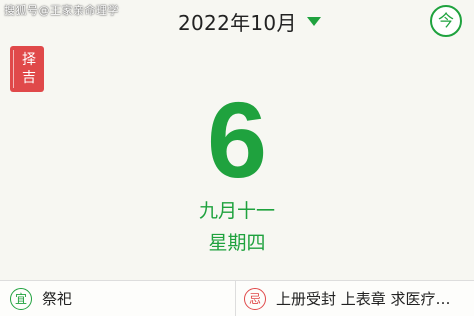 The width and height of the screenshot is (474, 316). What do you see at coordinates (237, 243) in the screenshot?
I see `weekday: 星期四` at bounding box center [237, 243].